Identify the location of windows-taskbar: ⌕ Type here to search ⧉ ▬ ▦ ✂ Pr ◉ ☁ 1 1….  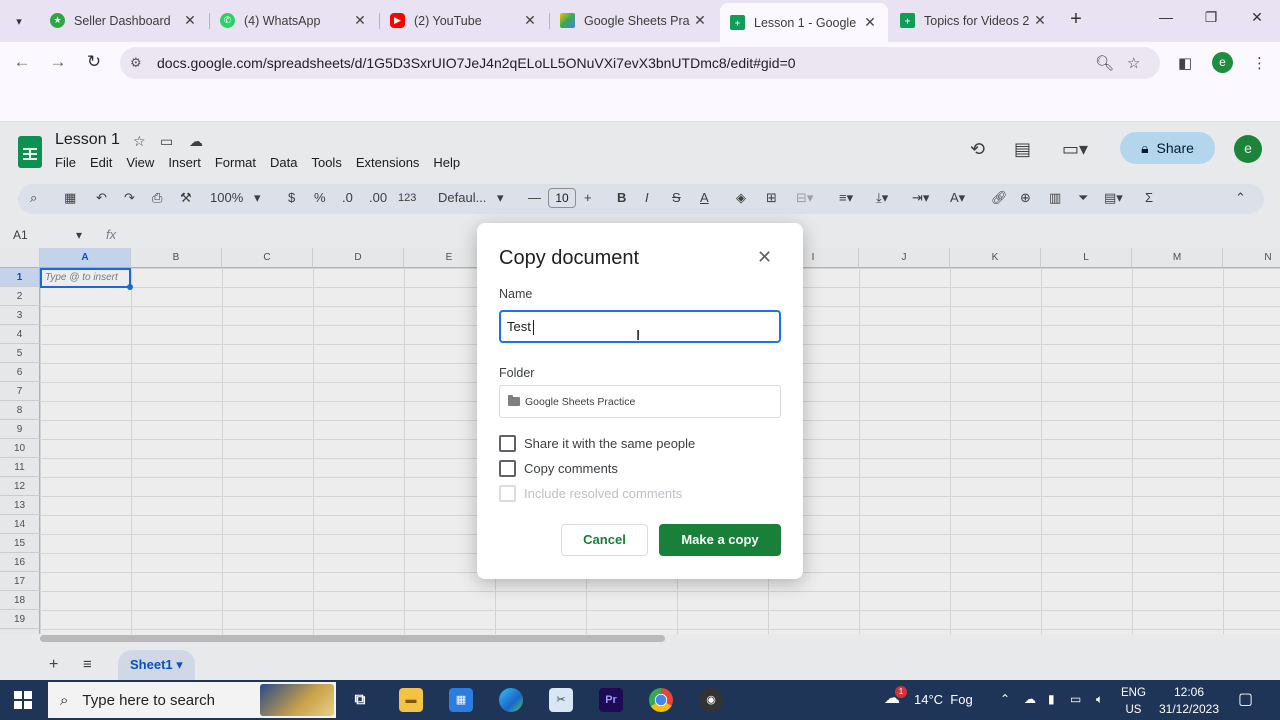
(640, 700).